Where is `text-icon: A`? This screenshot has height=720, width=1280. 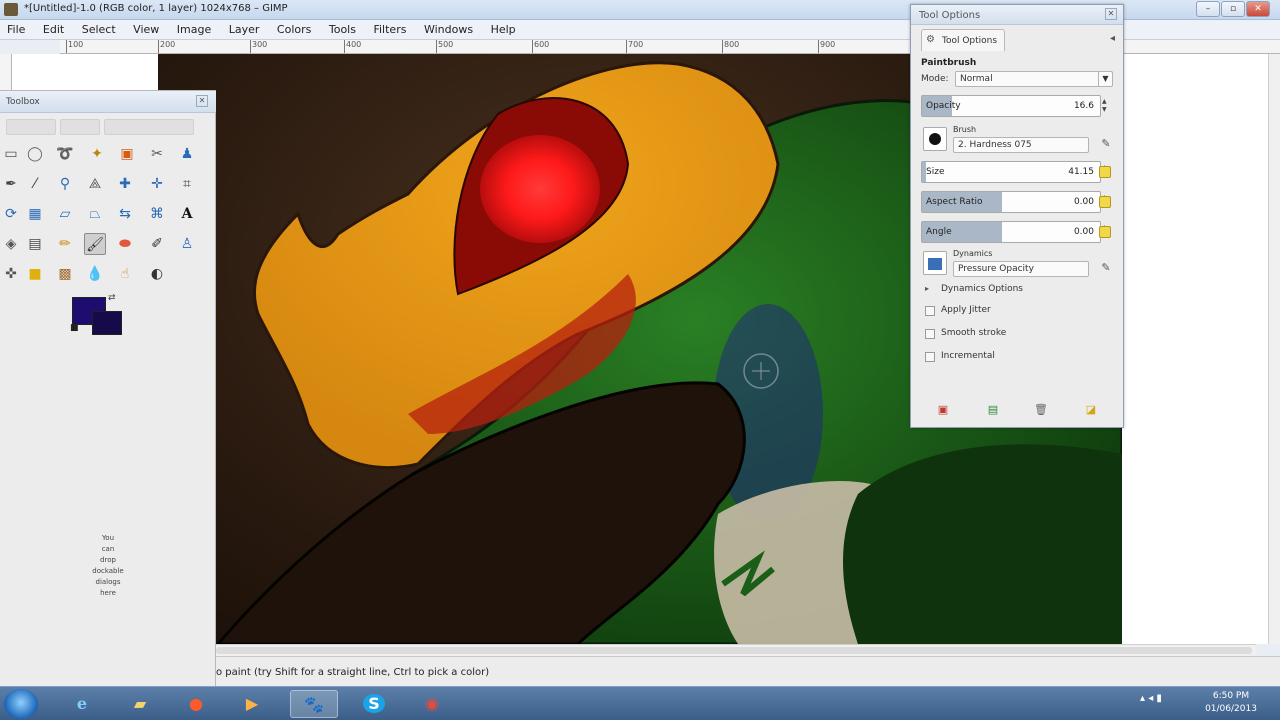
text-icon: A is located at coordinates (187, 214).